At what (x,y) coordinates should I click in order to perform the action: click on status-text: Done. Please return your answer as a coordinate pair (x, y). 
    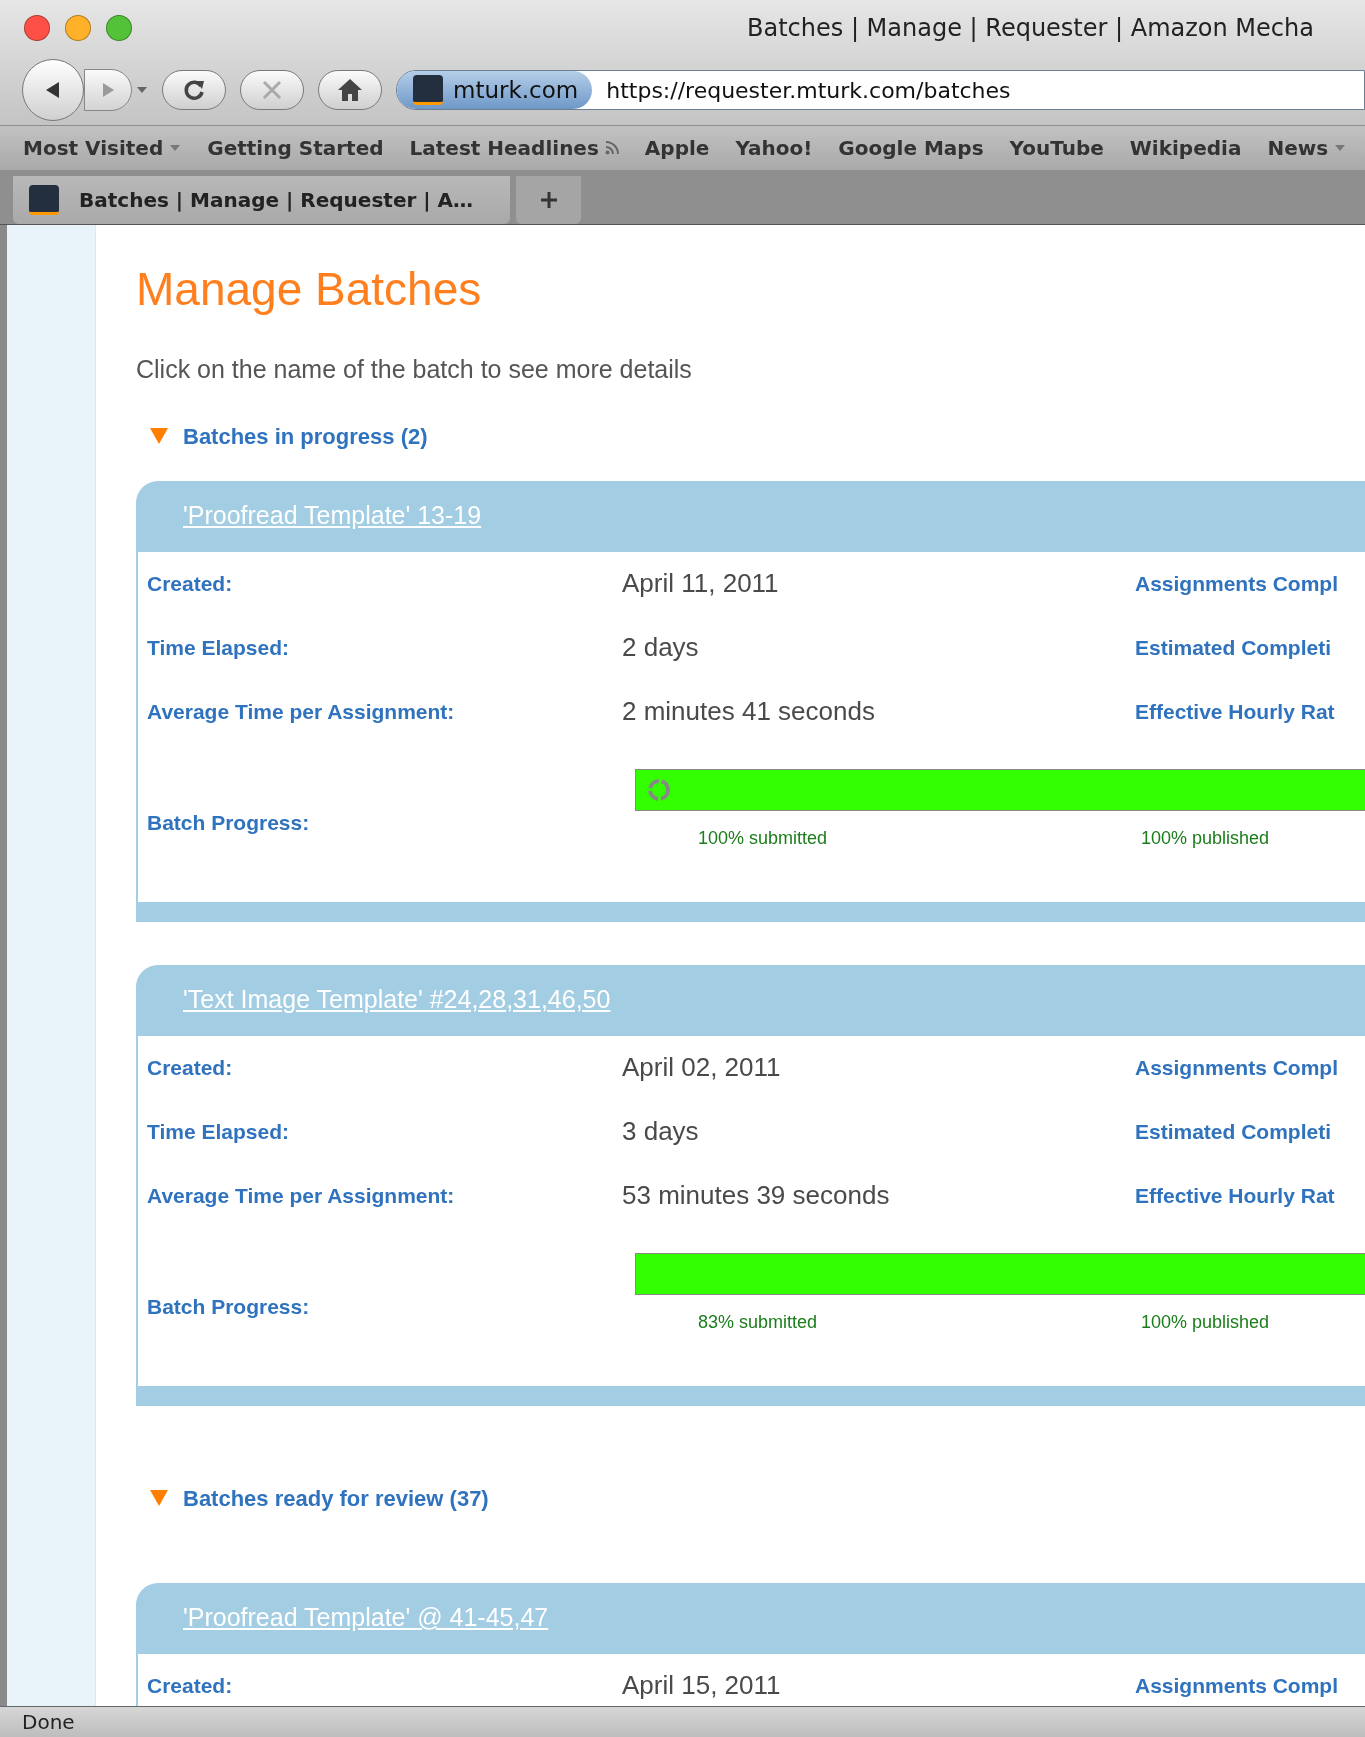
    Looking at the image, I should click on (48, 1722).